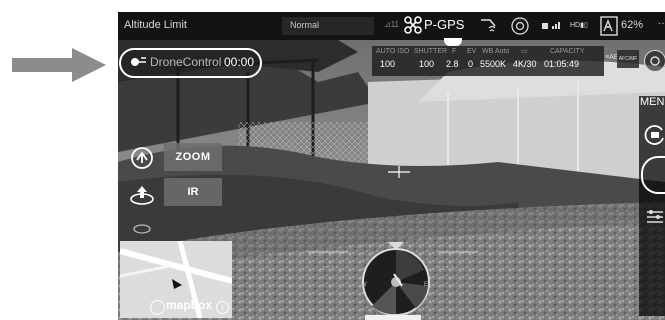  What do you see at coordinates (427, 64) in the screenshot?
I see `param-shutter-value: 100` at bounding box center [427, 64].